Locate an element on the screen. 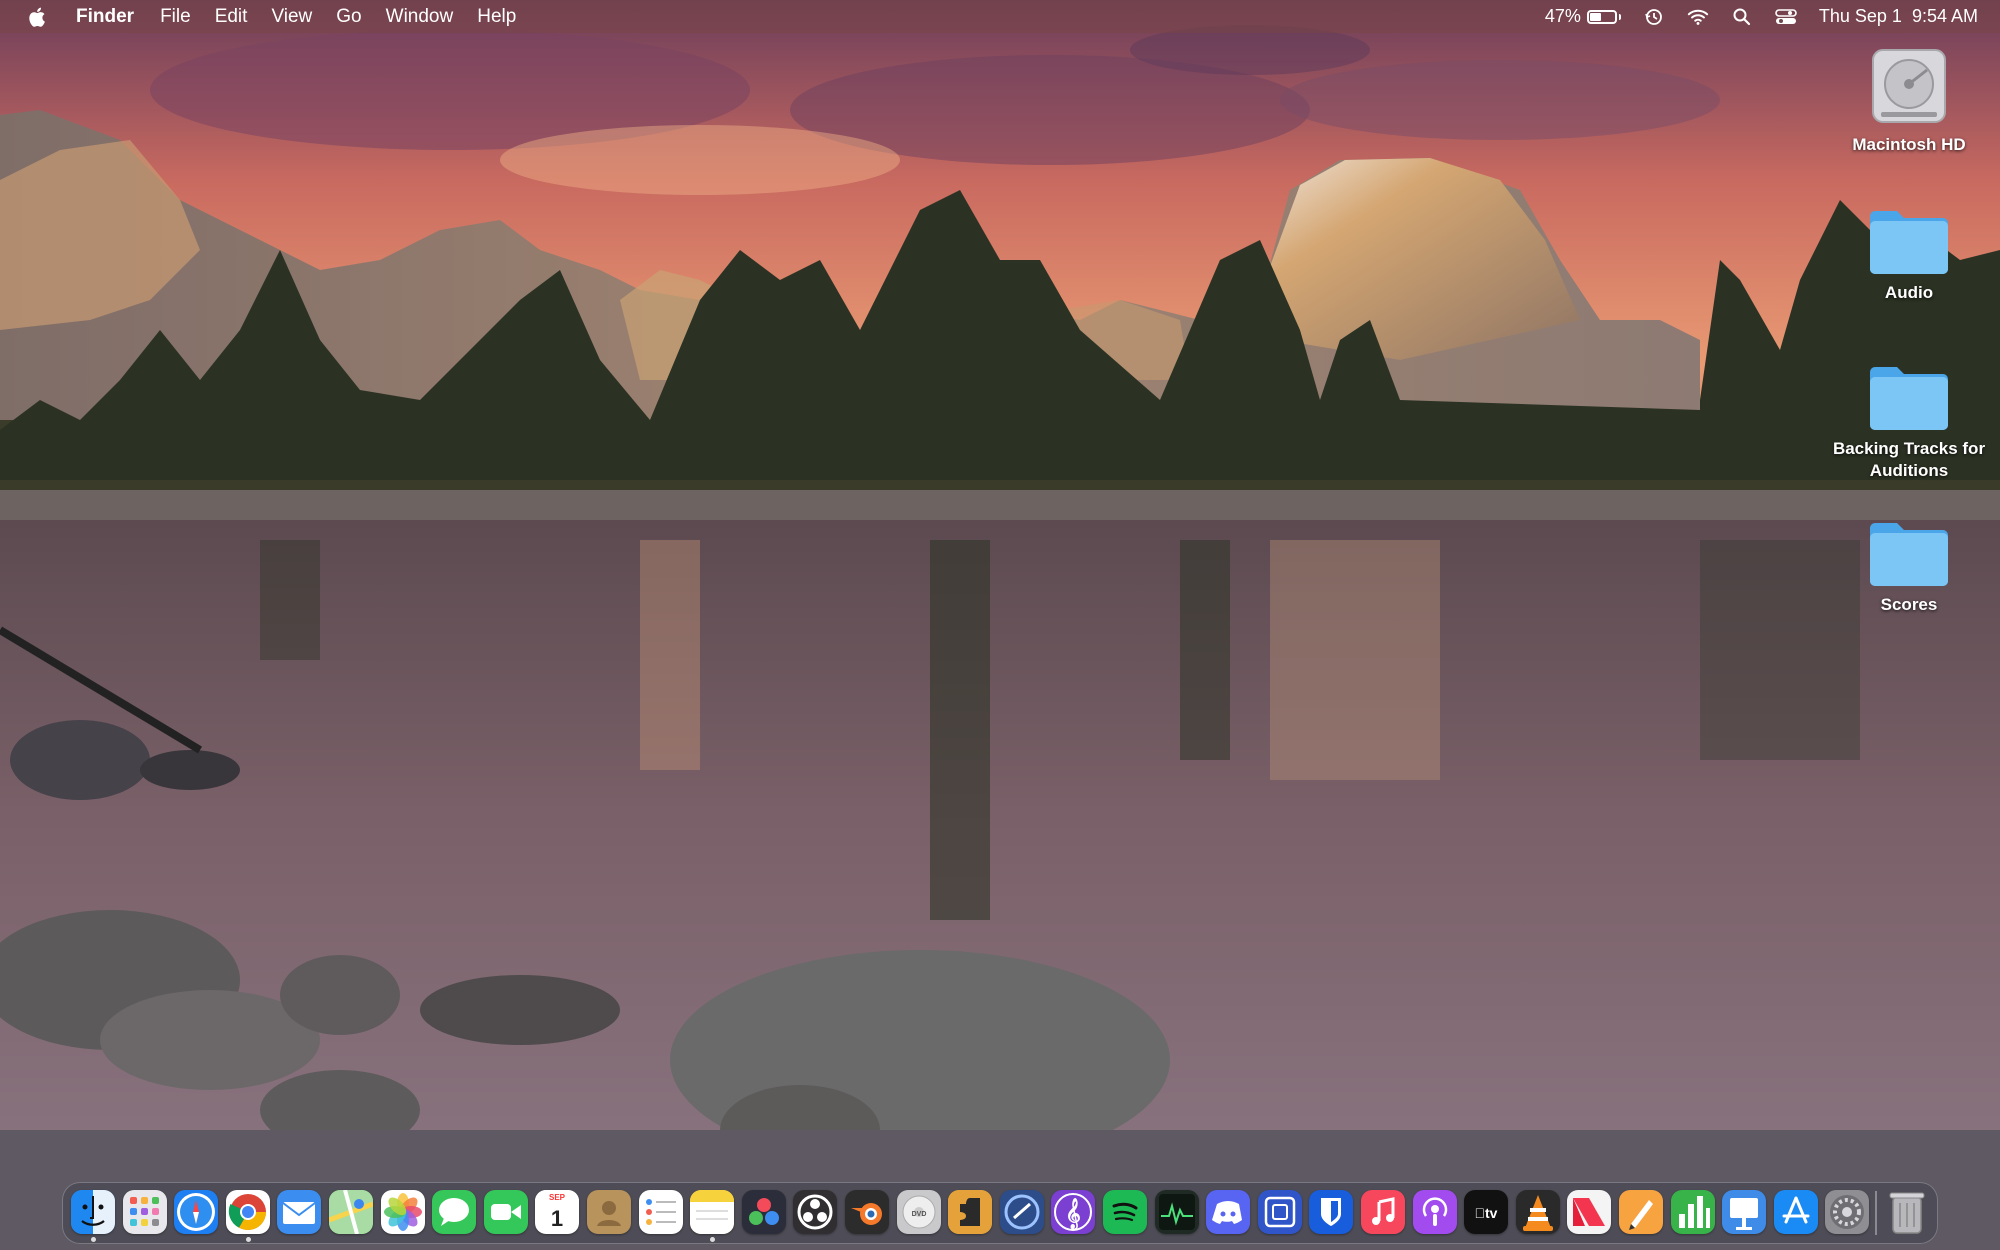 Image resolution: width=2000 pixels, height=1250 pixels. trash-icon is located at coordinates (1907, 1212).